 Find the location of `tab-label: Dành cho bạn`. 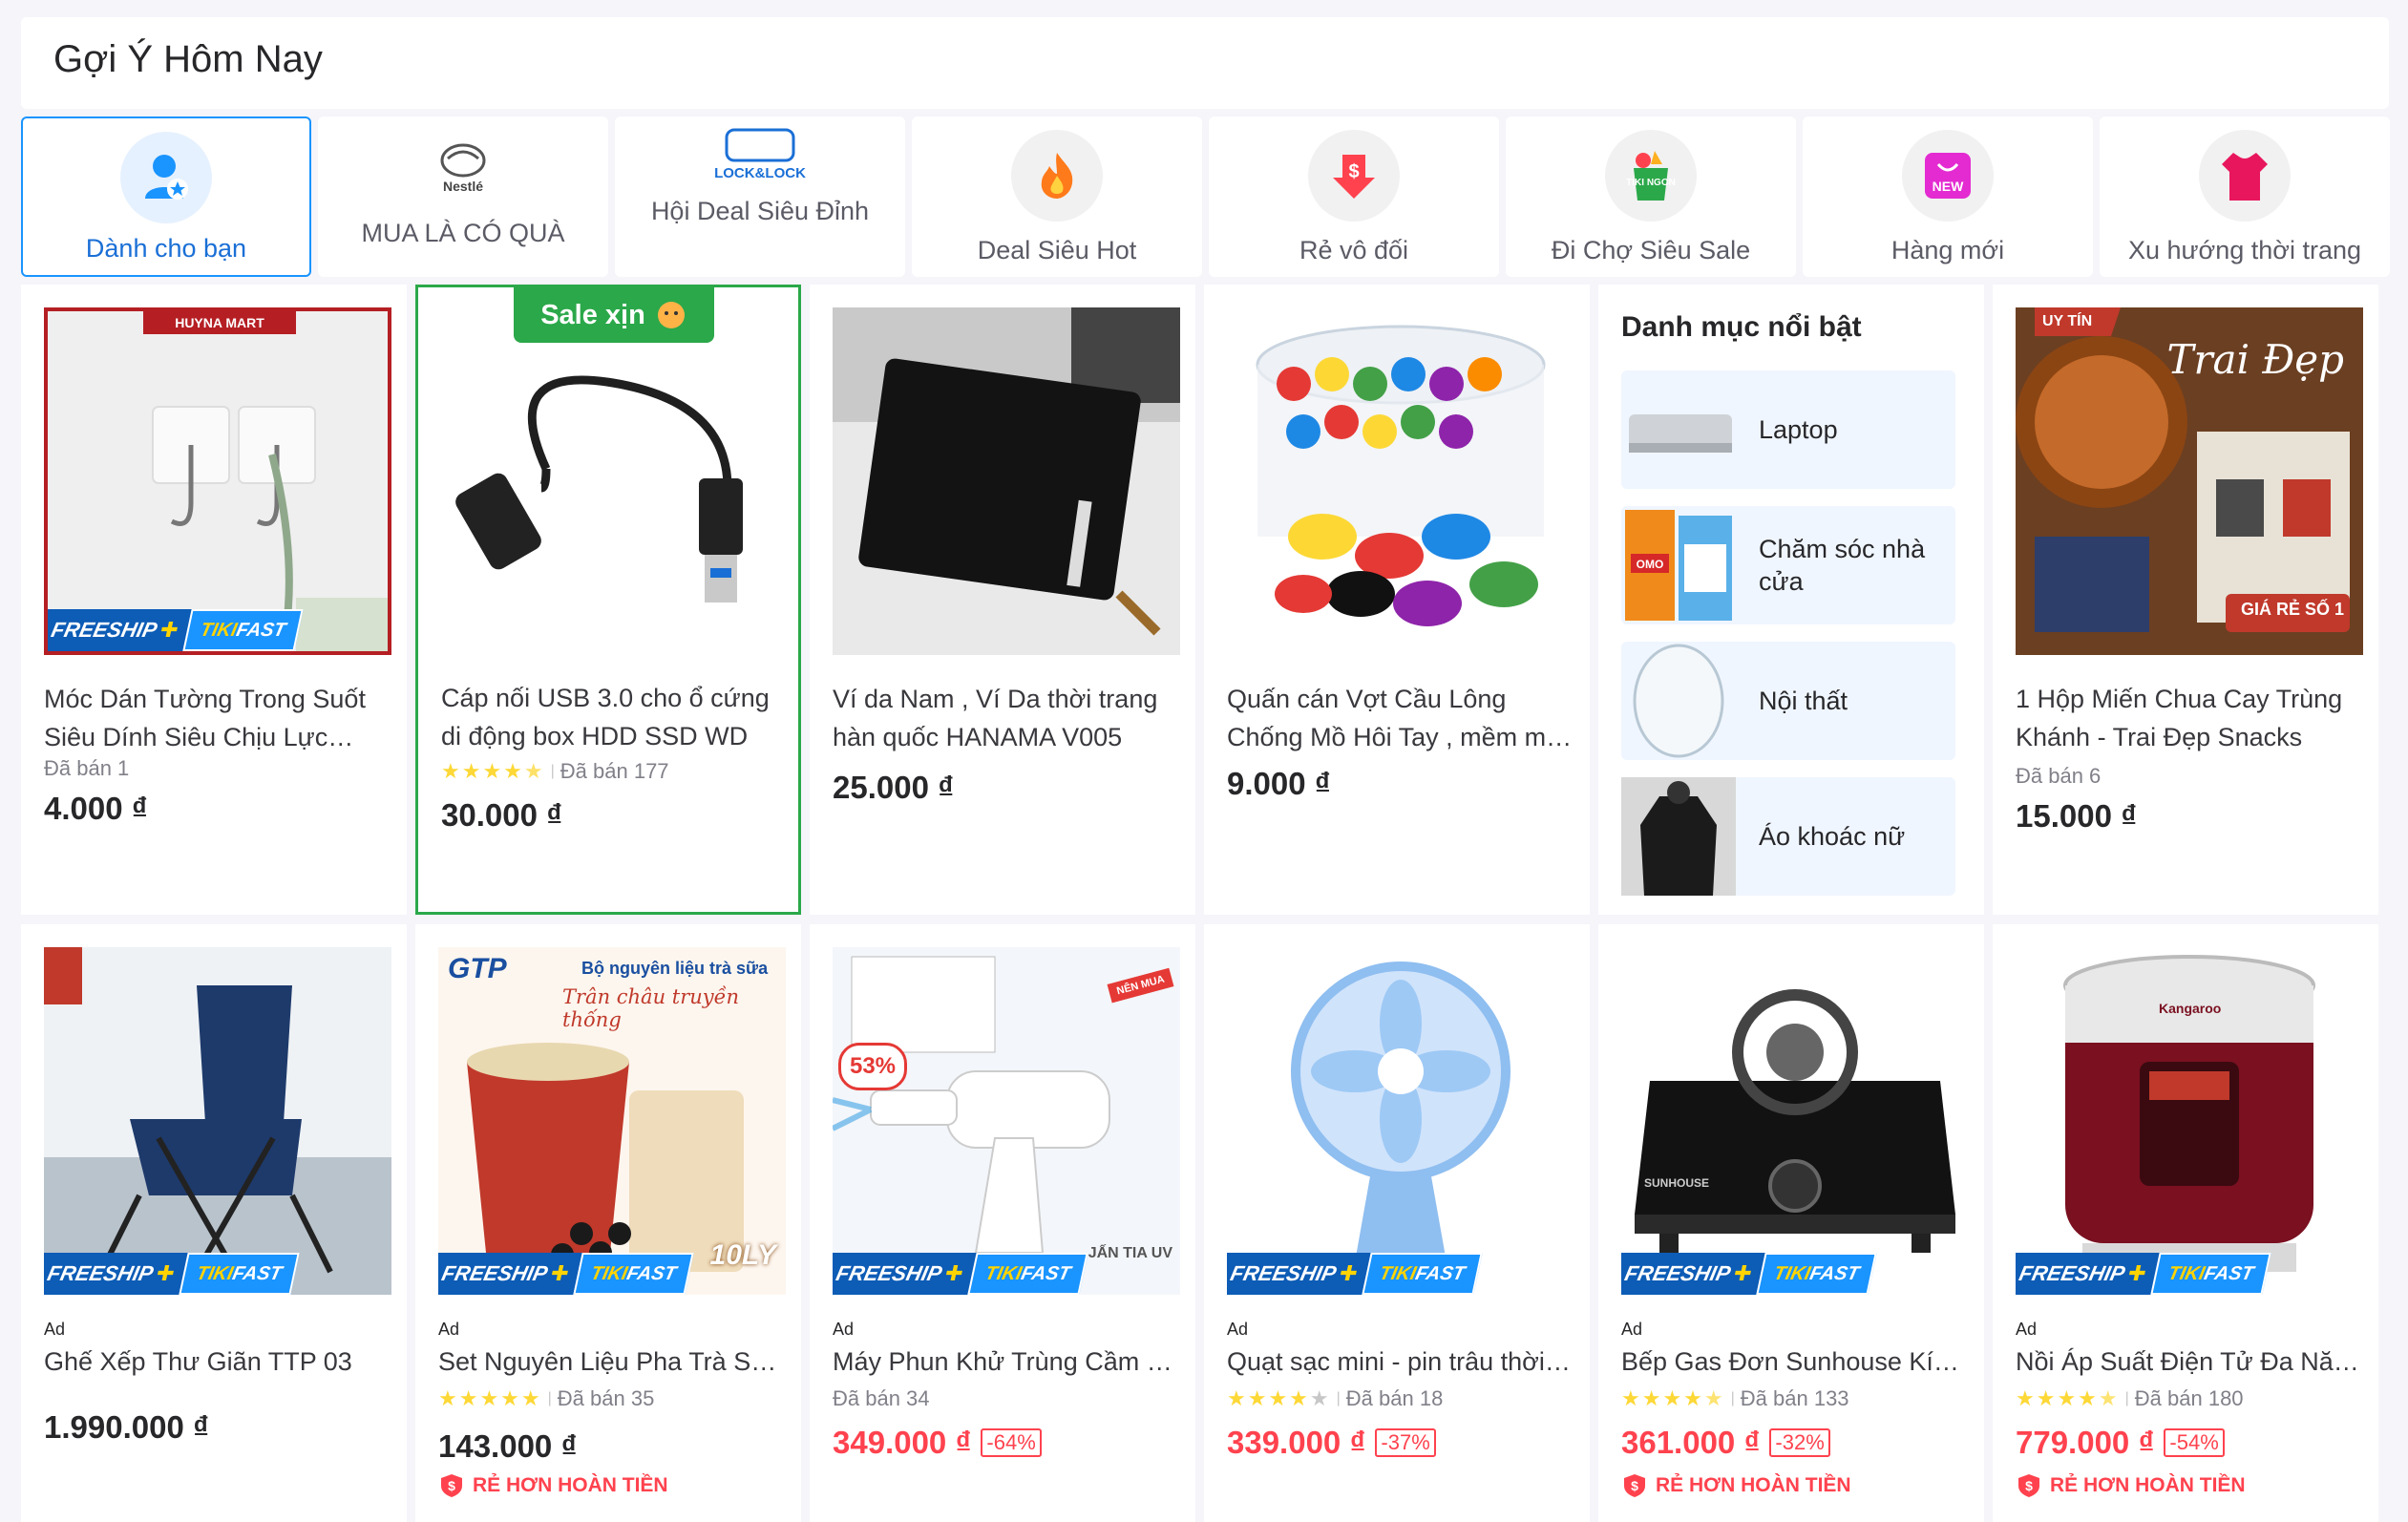

tab-label: Dành cho bạn is located at coordinates (166, 248).